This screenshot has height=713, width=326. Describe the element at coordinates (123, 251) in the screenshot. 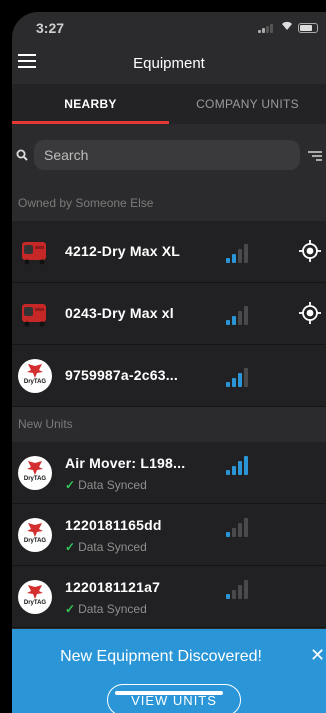

I see `item-name: 4212-Dry Max XL` at that location.